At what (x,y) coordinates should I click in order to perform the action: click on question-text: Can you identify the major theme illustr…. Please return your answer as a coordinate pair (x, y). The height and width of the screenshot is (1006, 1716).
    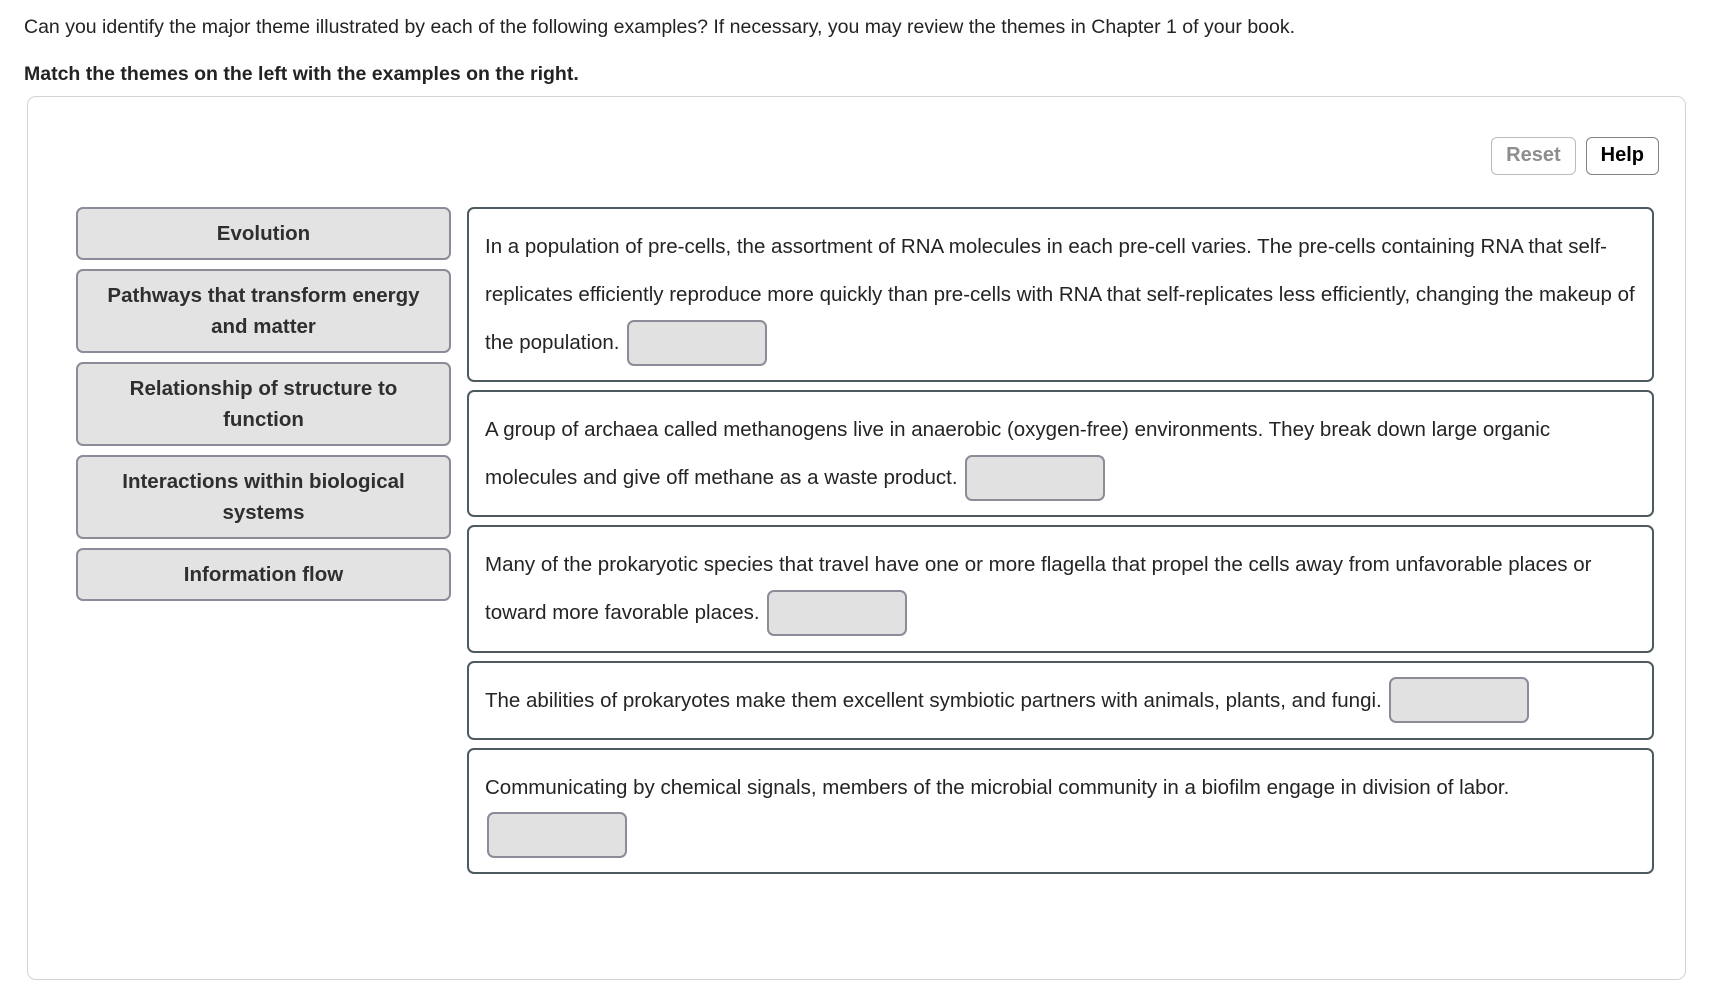
    Looking at the image, I should click on (660, 27).